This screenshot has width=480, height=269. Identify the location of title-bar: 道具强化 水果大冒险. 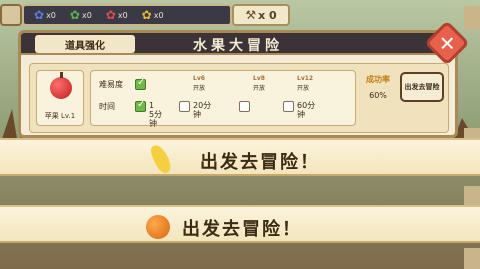
(238, 44).